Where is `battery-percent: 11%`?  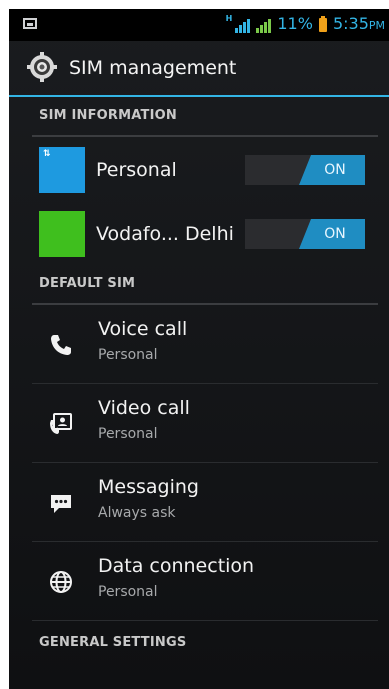
battery-percent: 11% is located at coordinates (295, 23).